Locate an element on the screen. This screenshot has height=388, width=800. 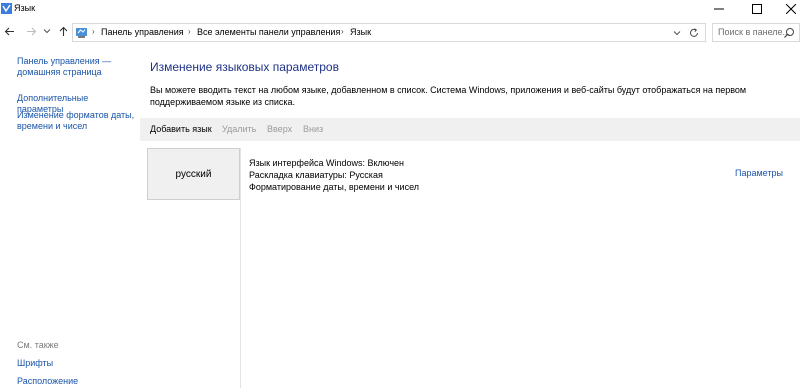
maximize-icon is located at coordinates (757, 9).